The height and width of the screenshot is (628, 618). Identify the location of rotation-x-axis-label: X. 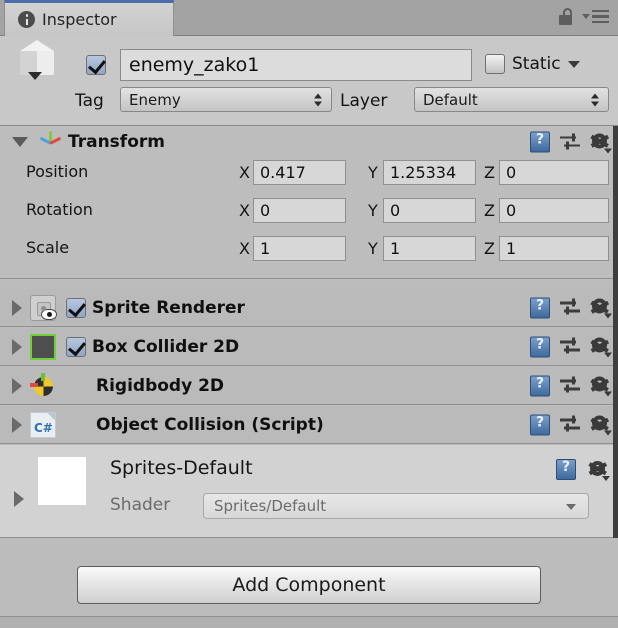
(244, 210).